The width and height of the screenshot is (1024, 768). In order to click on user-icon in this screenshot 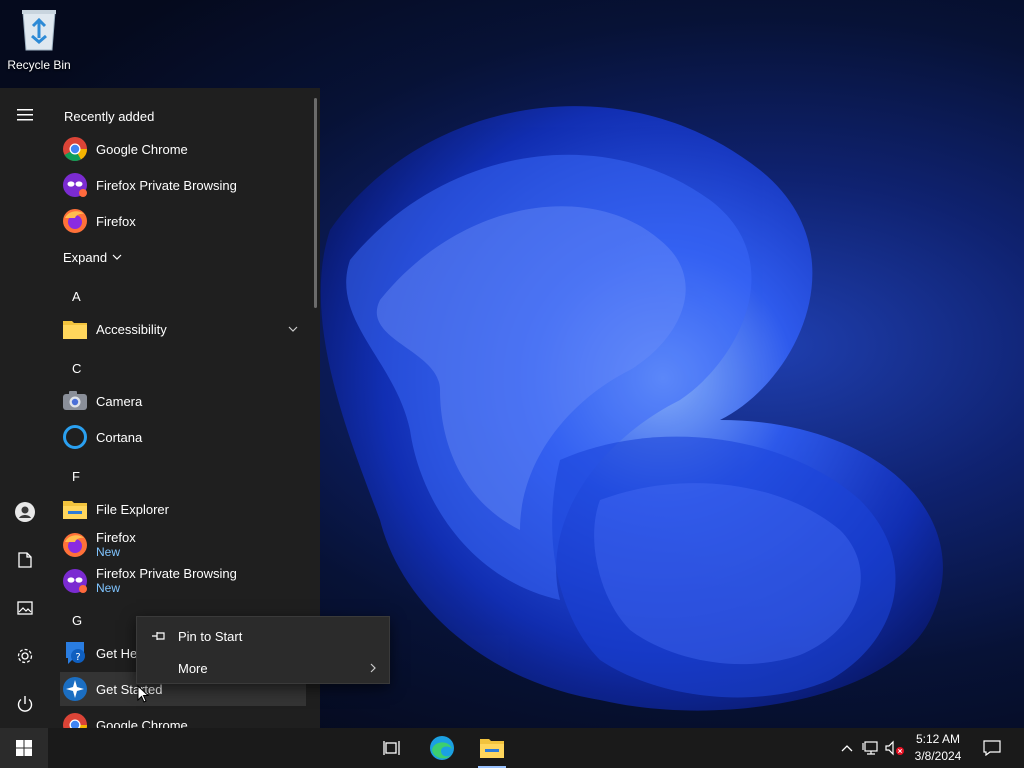, I will do `click(25, 512)`.